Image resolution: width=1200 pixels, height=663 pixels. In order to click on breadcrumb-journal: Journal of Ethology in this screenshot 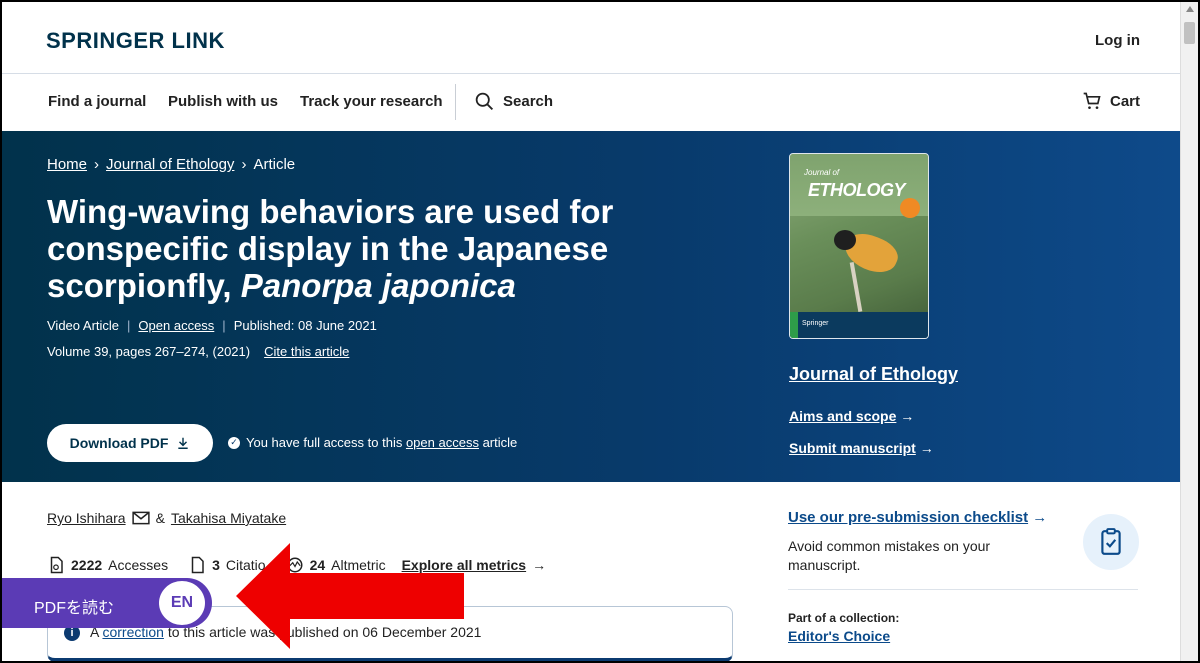, I will do `click(170, 164)`.